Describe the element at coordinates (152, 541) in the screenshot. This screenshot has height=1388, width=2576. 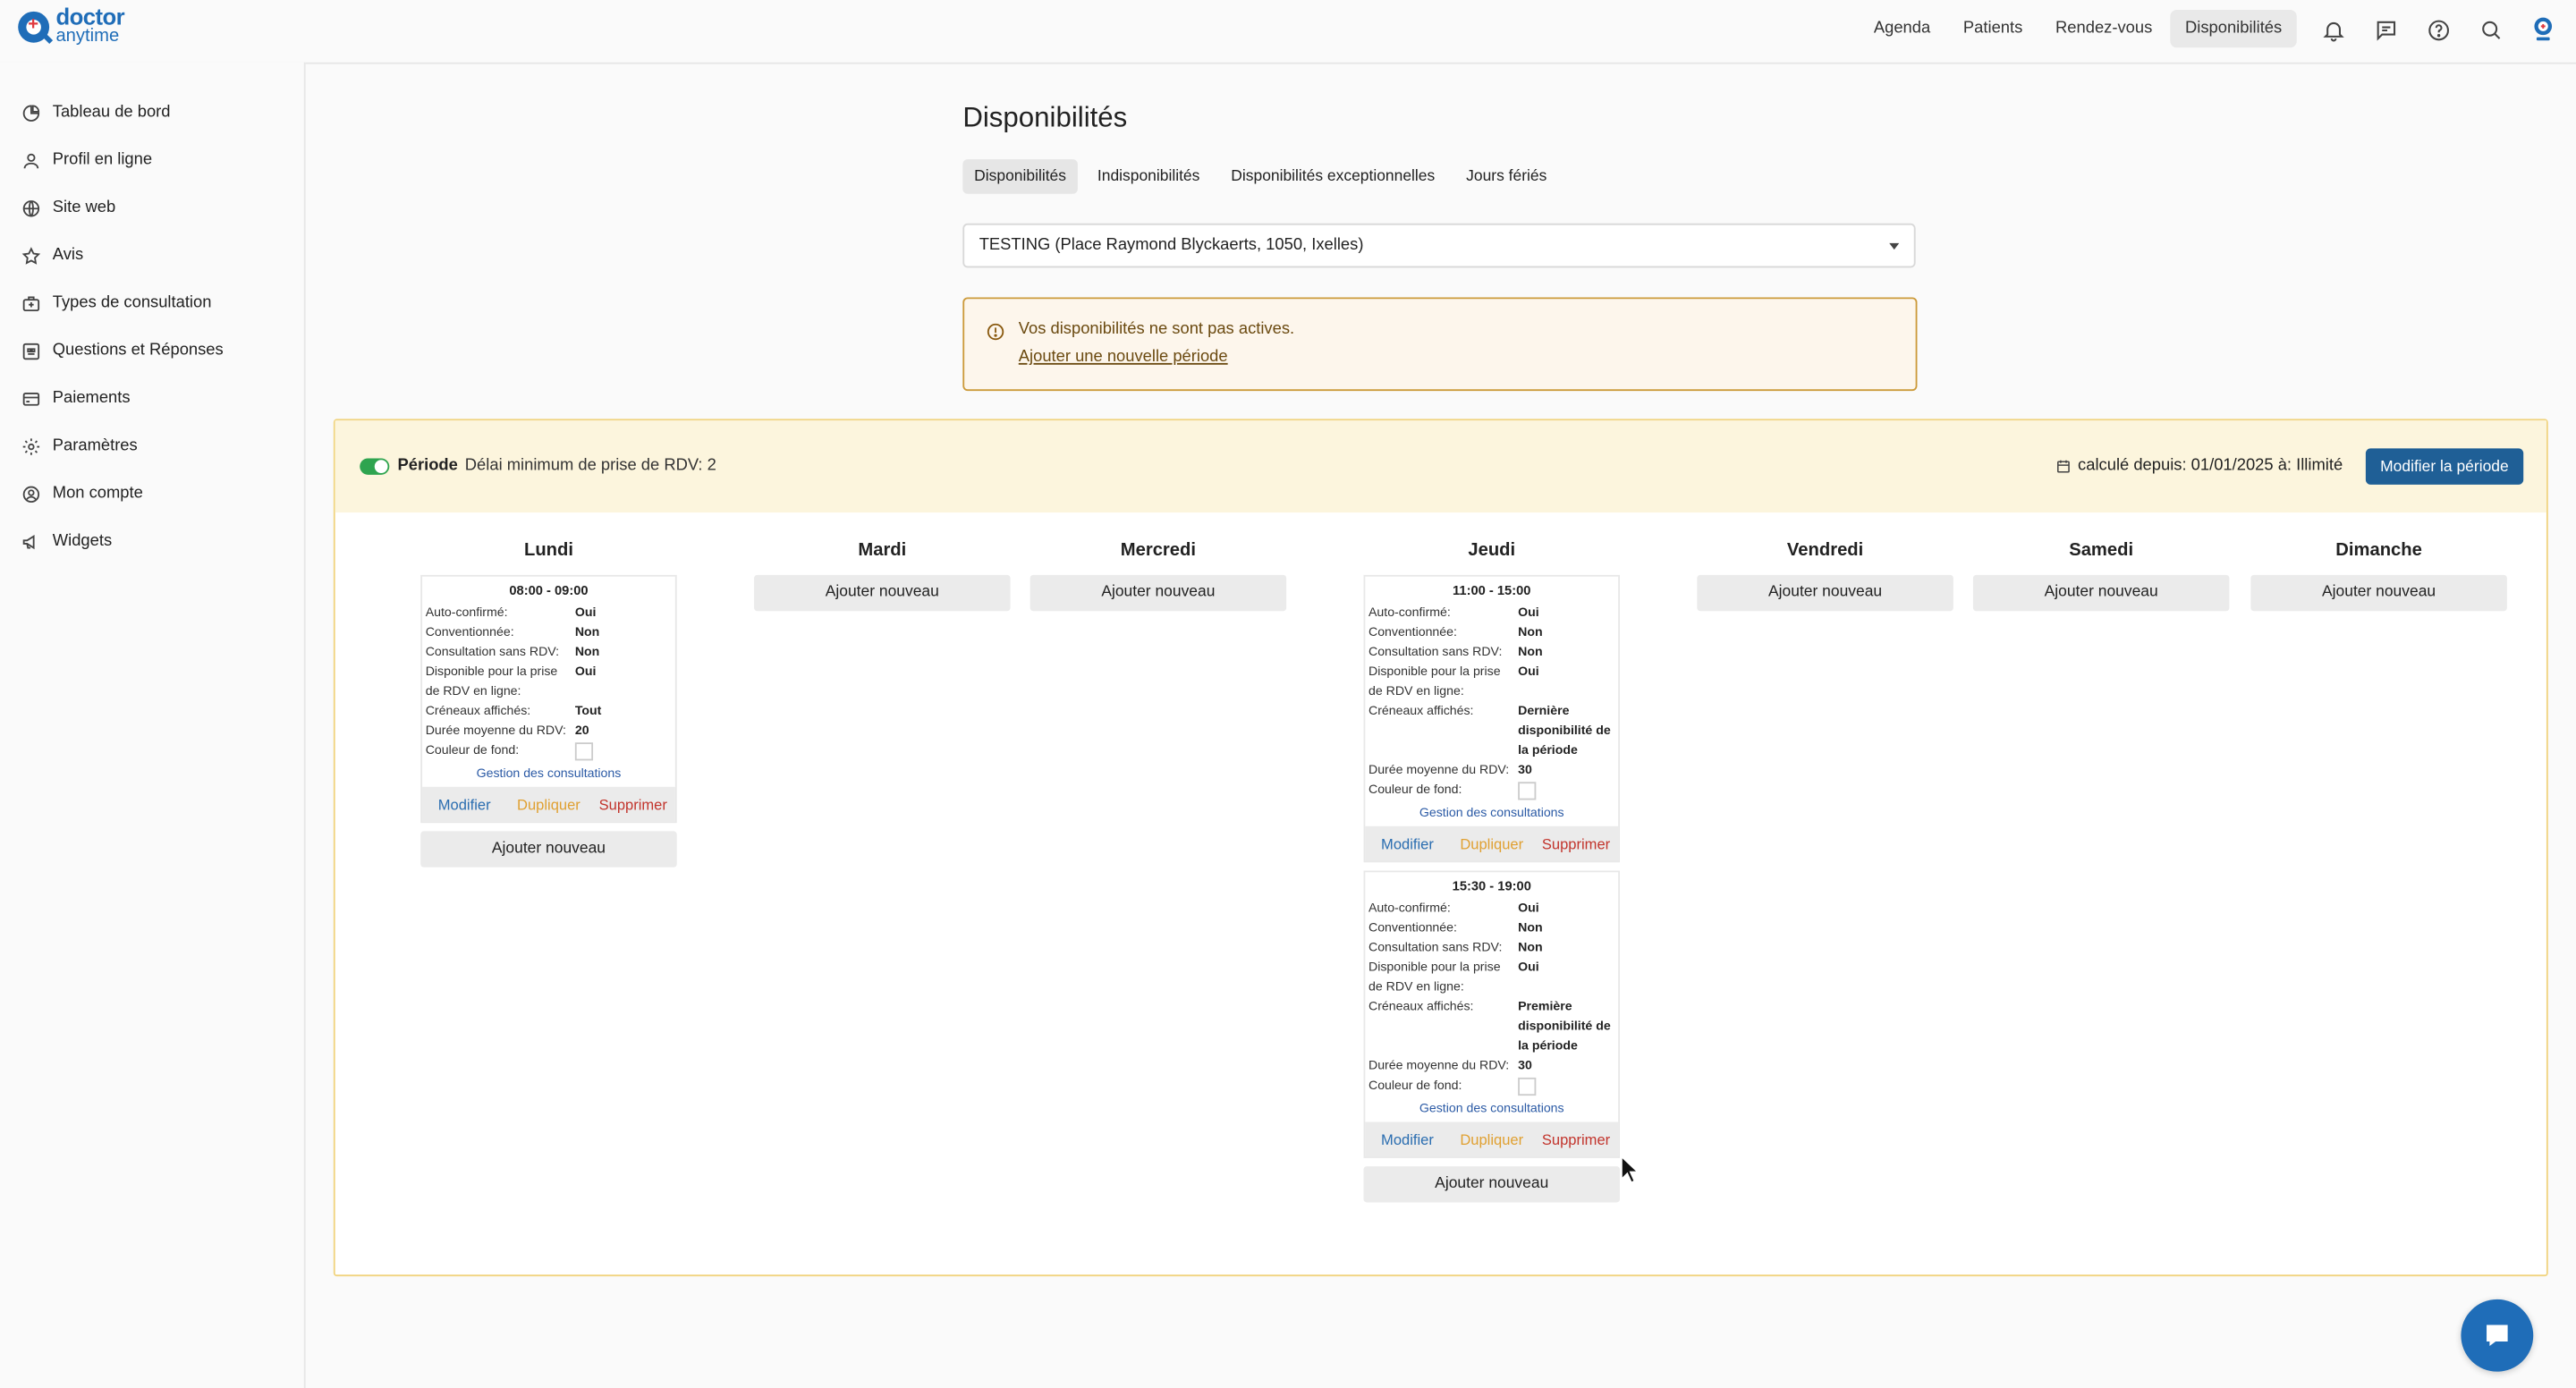
I see `sidebar-item-widgets: Widgets` at that location.